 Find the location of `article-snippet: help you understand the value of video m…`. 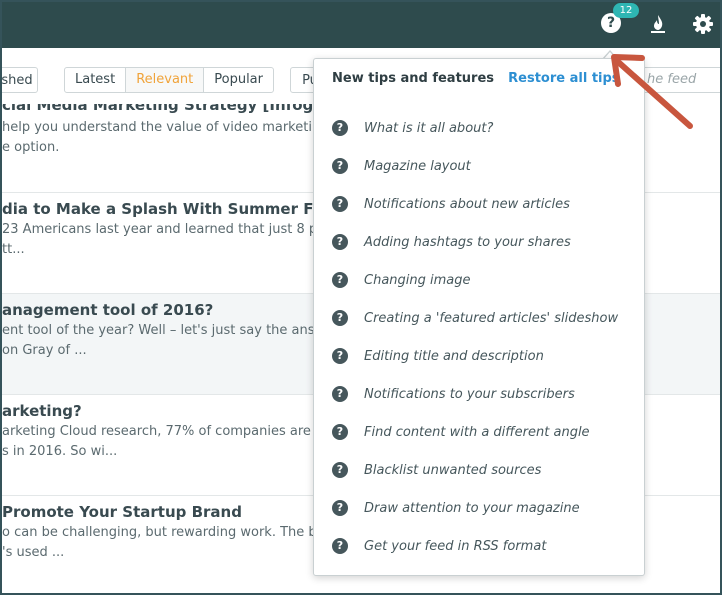

article-snippet: help you understand the value of video m… is located at coordinates (174, 127).